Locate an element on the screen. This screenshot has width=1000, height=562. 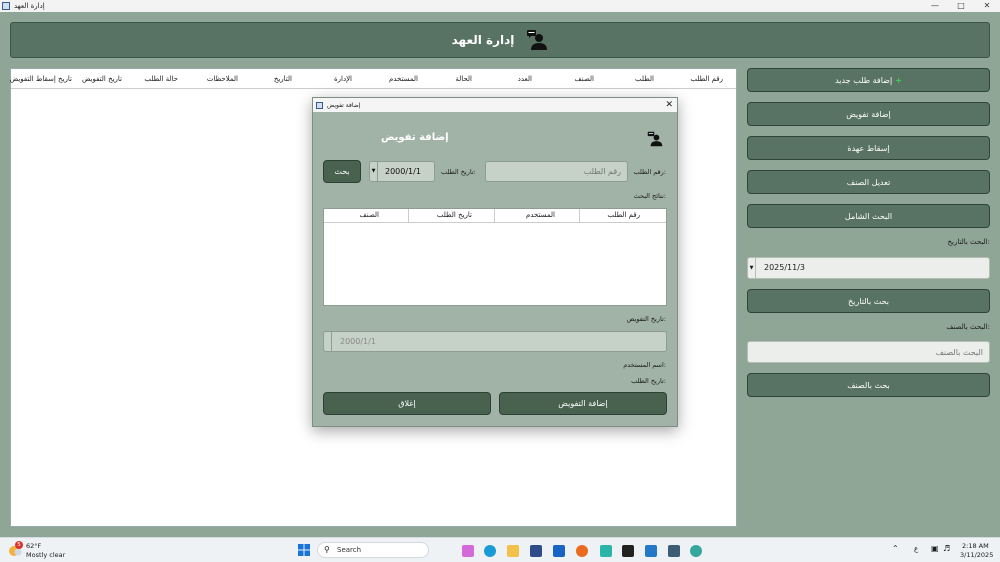
add-delegation-confirm-button: إضافة التفويض is located at coordinates (583, 403).